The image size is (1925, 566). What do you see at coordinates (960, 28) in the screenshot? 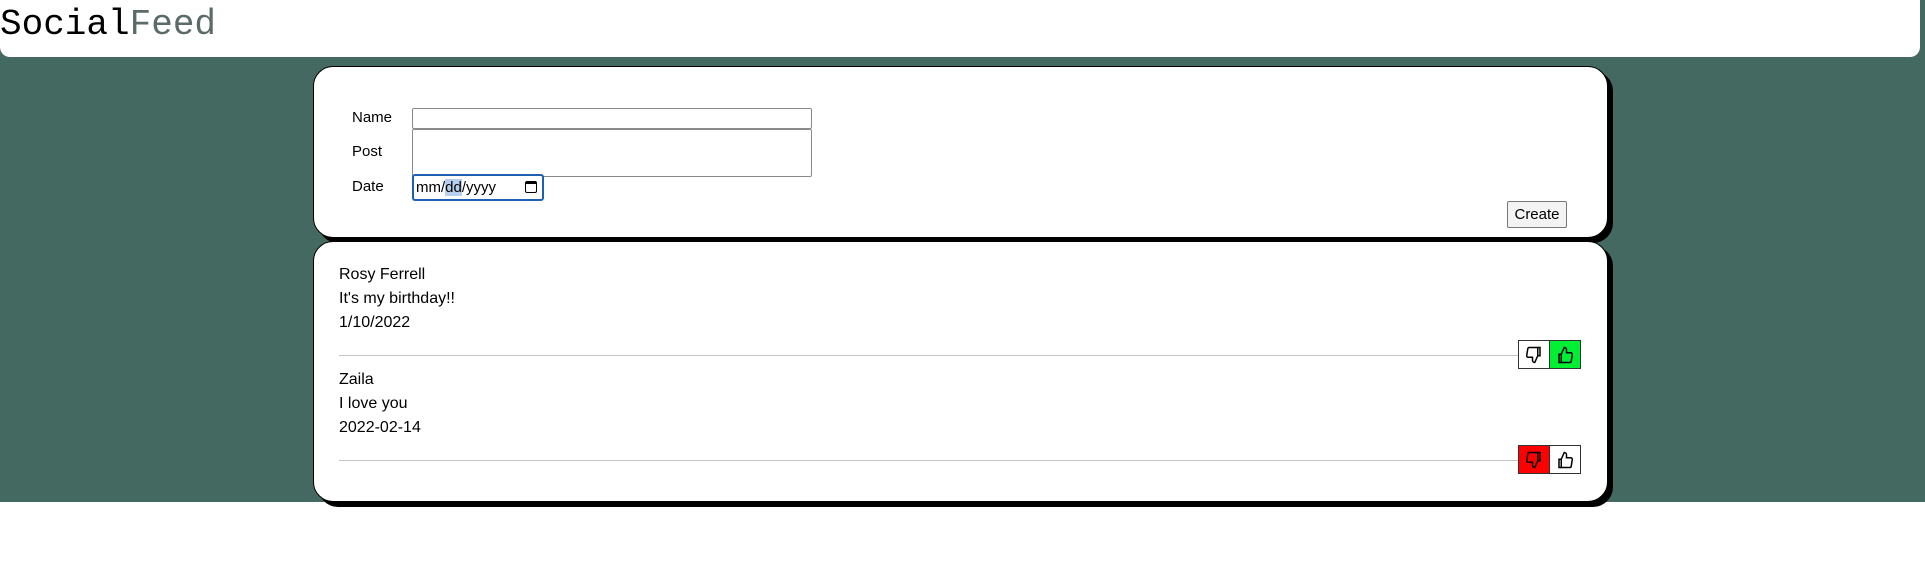
I see `app-header: SocialFeed` at bounding box center [960, 28].